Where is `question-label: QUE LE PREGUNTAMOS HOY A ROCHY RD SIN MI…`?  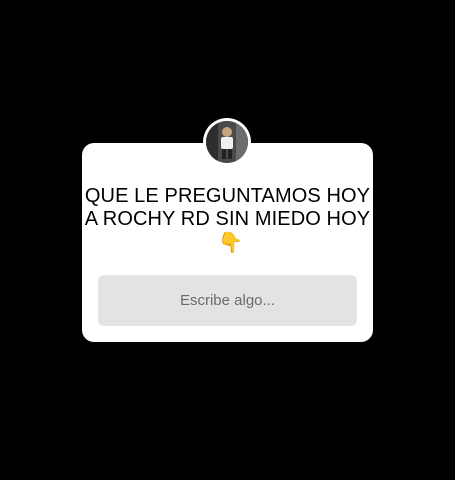 question-label: QUE LE PREGUNTAMOS HOY A ROCHY RD SIN MI… is located at coordinates (227, 207).